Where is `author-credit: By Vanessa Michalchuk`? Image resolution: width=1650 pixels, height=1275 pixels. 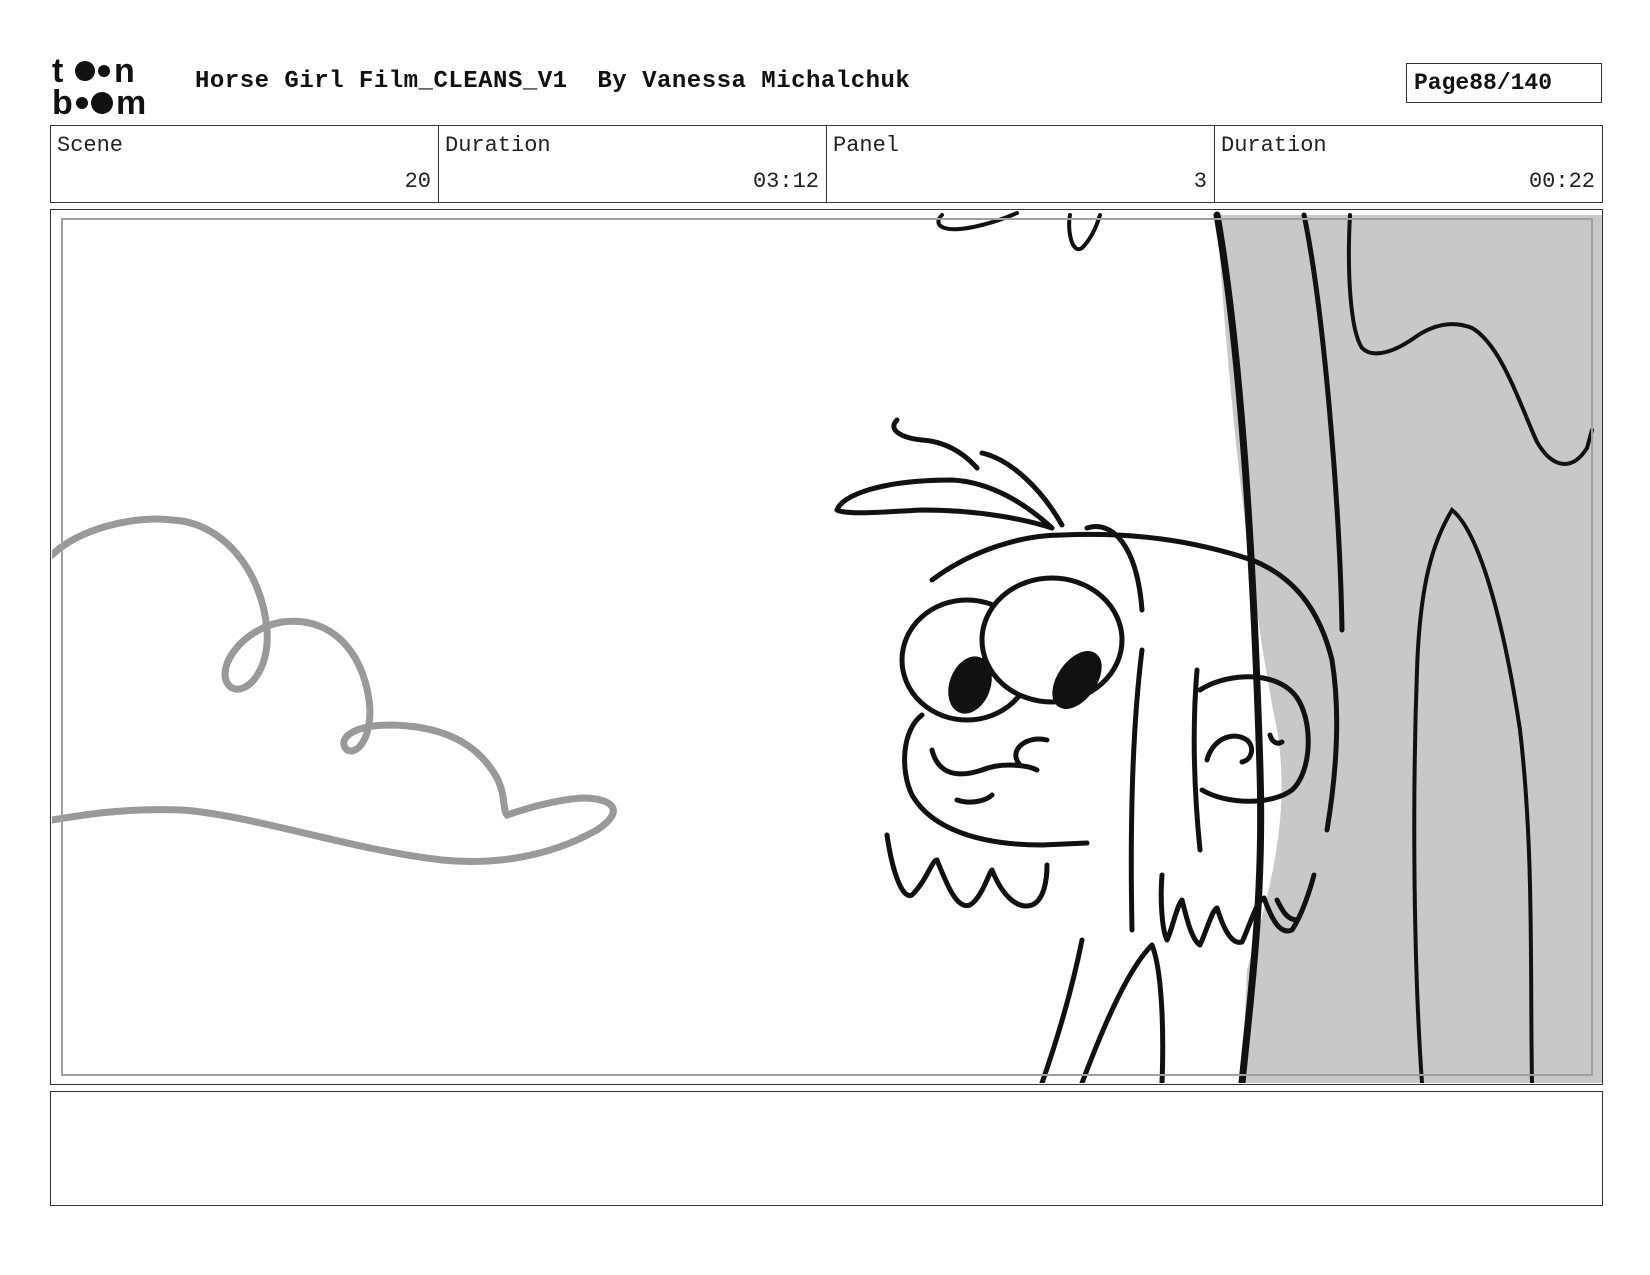
author-credit: By Vanessa Michalchuk is located at coordinates (754, 81).